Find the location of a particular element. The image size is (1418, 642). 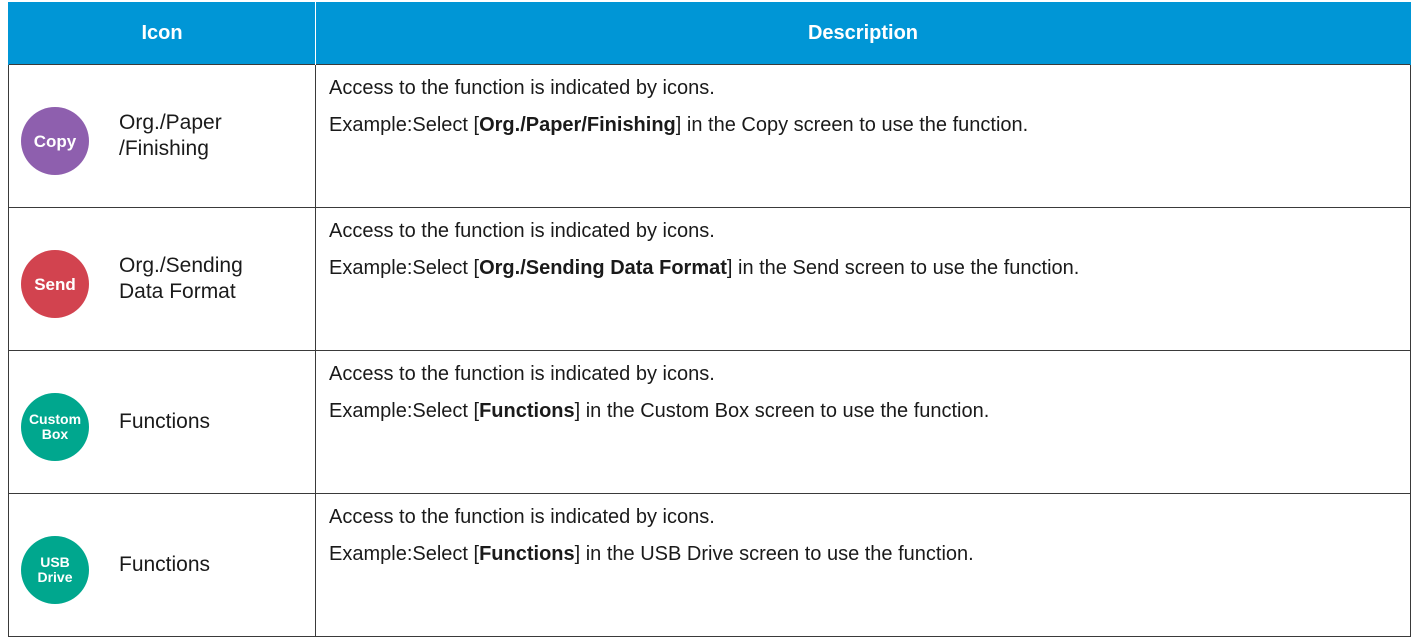

icon-label: Custom is located at coordinates (55, 419).